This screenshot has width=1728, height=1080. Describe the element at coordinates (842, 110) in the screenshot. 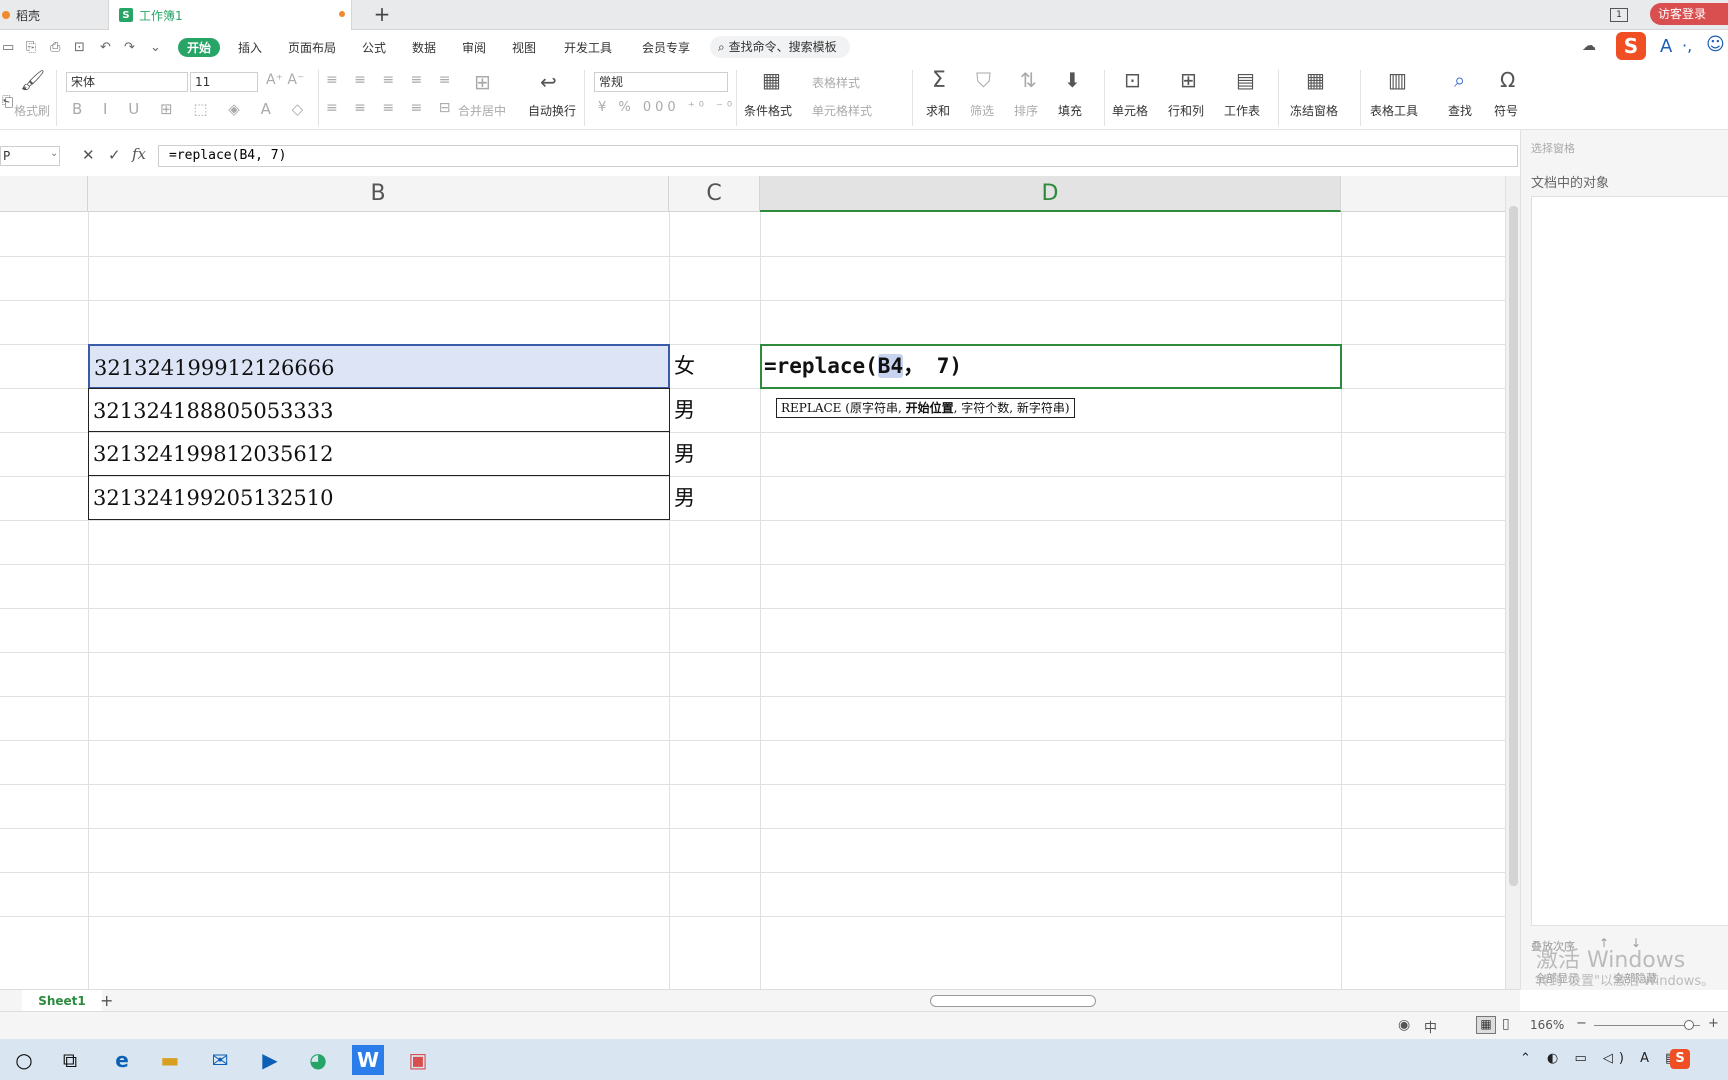

I see `cell-style-label: 单元格样式` at that location.